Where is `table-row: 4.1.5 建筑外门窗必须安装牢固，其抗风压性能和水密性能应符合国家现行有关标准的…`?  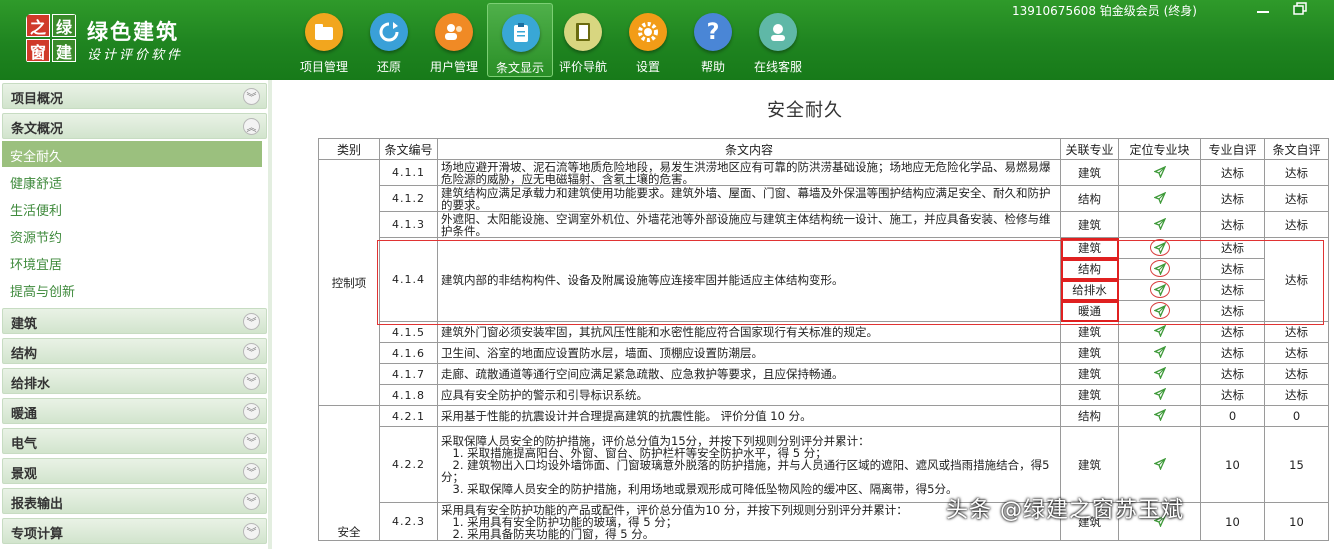
table-row: 4.1.5 建筑外门窗必须安装牢固，其抗风压性能和水密性能应符合国家现行有关标准的… is located at coordinates (824, 332).